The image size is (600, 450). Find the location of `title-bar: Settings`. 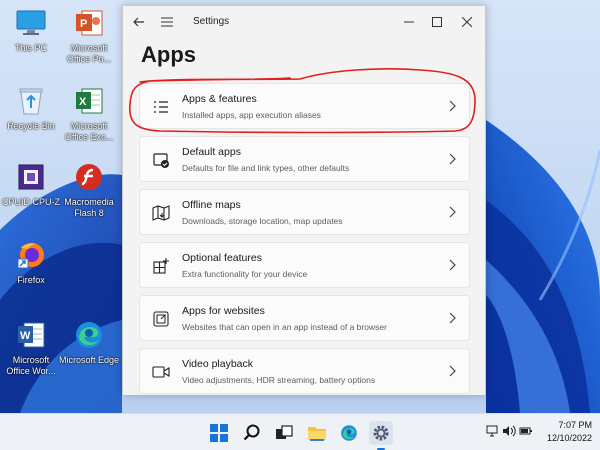

title-bar: Settings is located at coordinates (304, 21).